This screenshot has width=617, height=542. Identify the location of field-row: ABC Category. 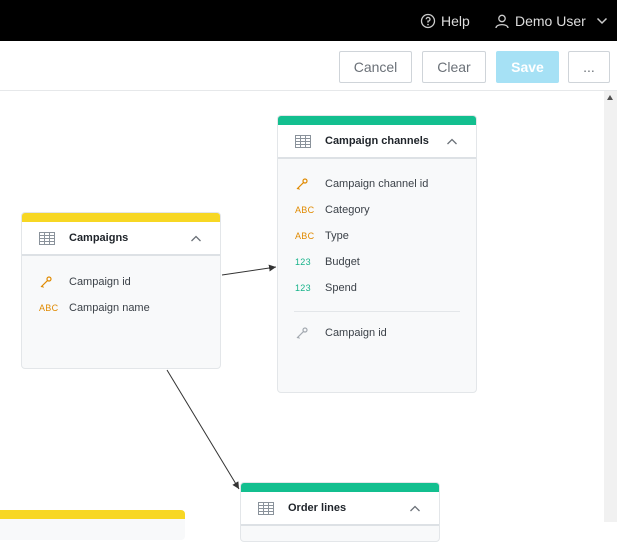
(377, 210).